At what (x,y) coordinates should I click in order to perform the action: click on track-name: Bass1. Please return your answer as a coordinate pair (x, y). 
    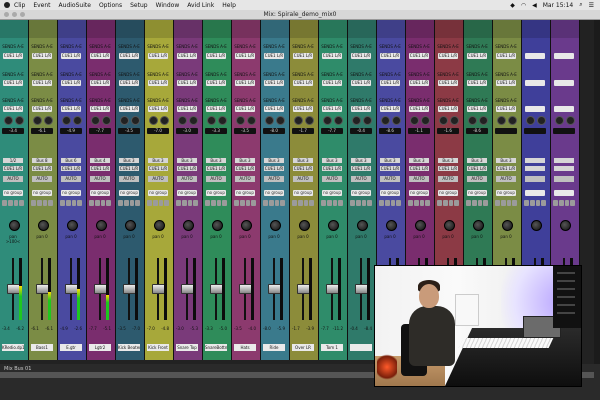
    Looking at the image, I should click on (42, 347).